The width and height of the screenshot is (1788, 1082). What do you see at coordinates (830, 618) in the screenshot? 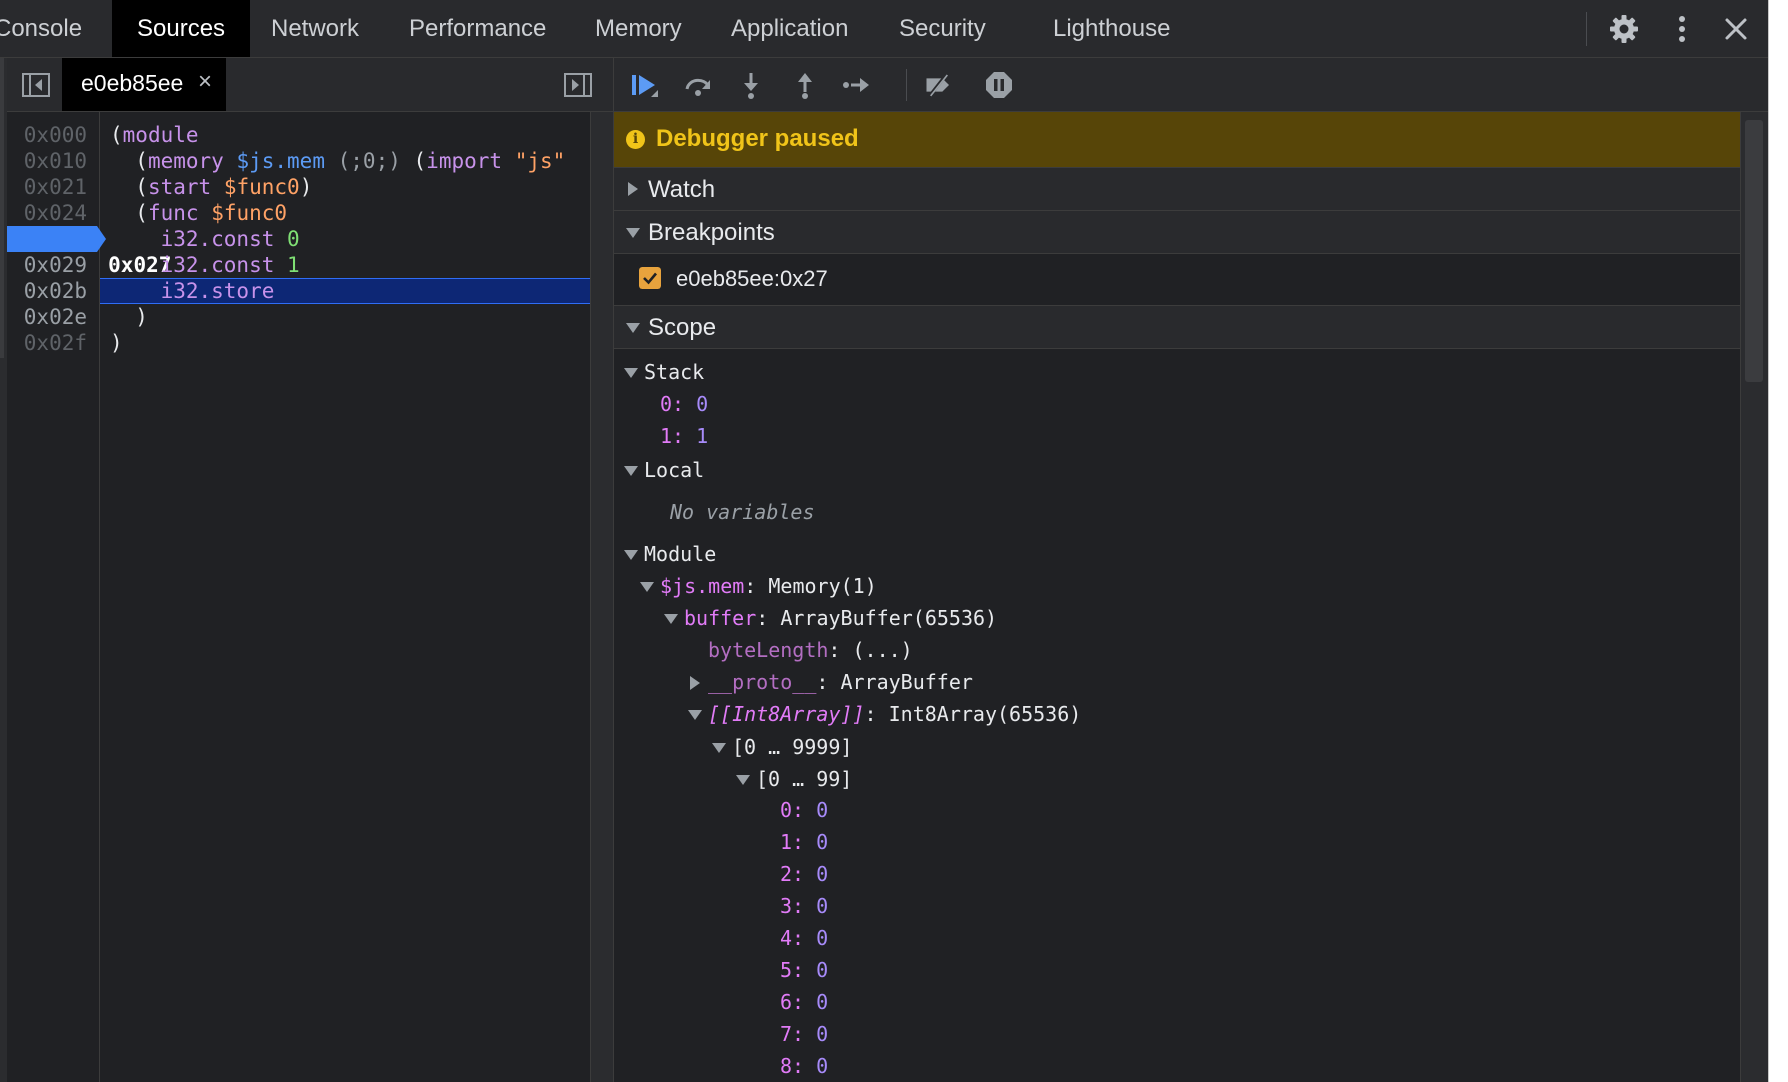
I see `memory-buffer: buffer: ArrayBuffer(65536)` at bounding box center [830, 618].